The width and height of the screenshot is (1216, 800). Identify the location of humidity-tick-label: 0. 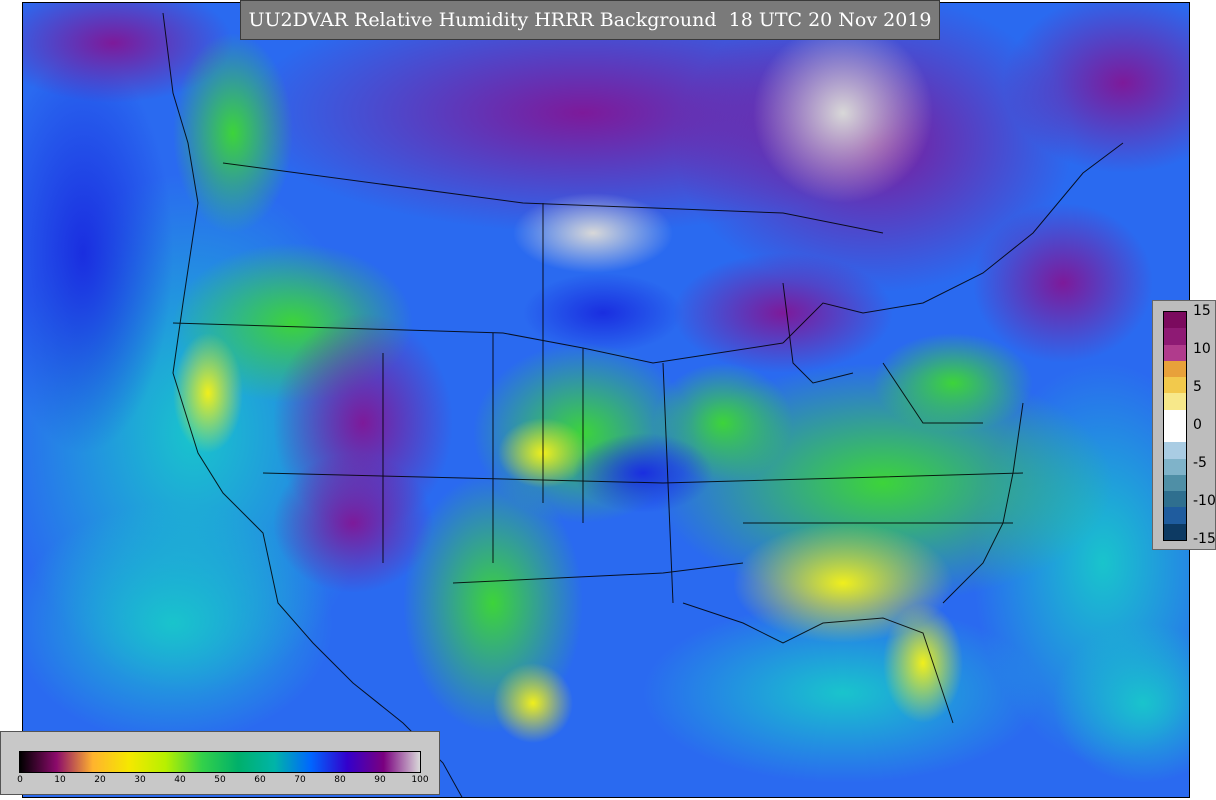
(20, 780).